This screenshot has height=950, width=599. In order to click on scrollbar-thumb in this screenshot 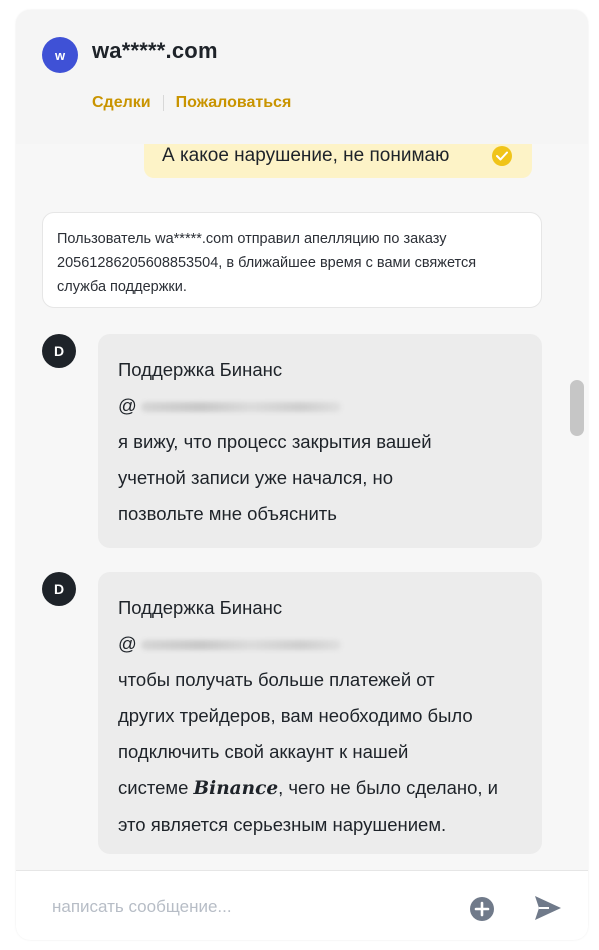, I will do `click(577, 408)`.